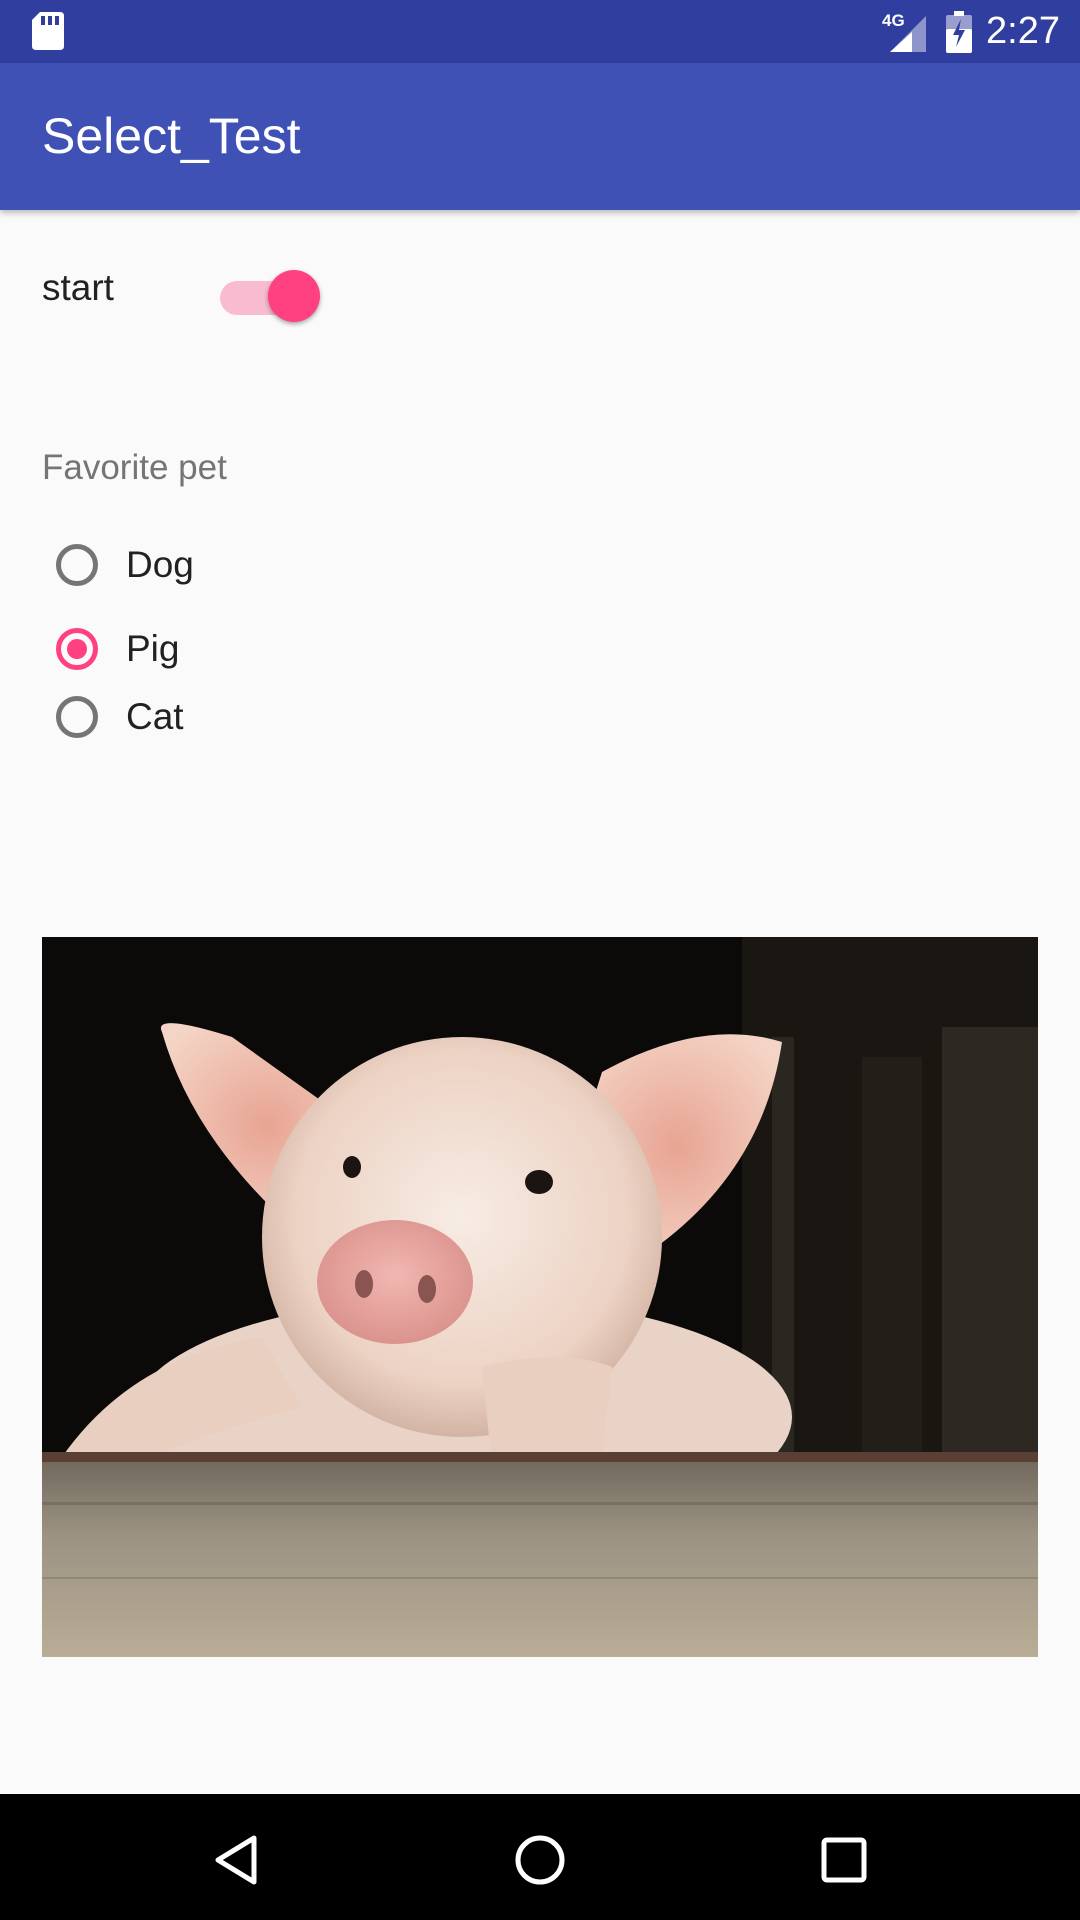  I want to click on back-icon, so click(238, 1860).